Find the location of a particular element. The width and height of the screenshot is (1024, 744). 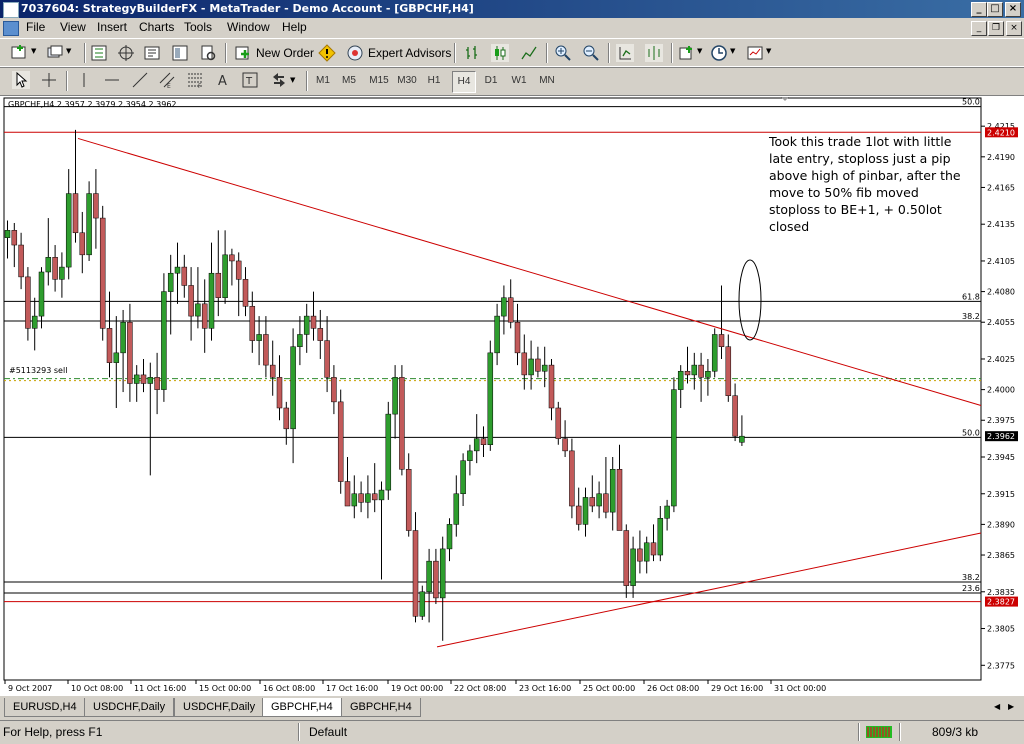

warning-icon is located at coordinates (327, 53).